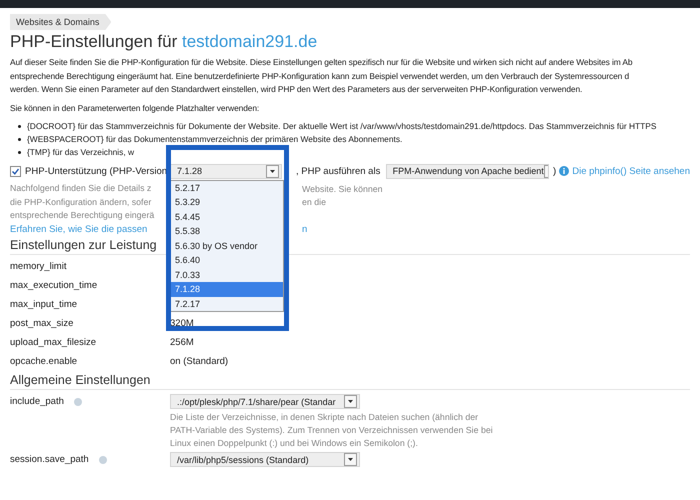 The height and width of the screenshot is (500, 700). I want to click on version-option: 7.1.28, so click(227, 289).